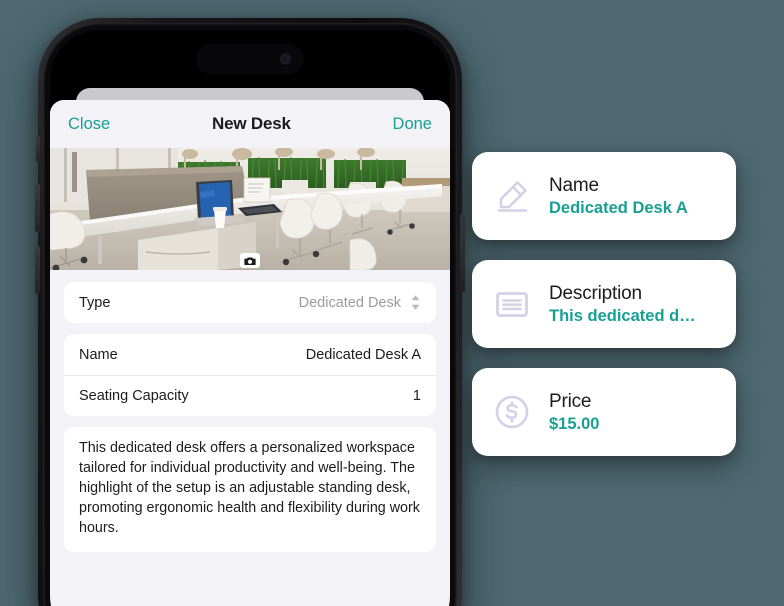 This screenshot has height=606, width=784. I want to click on camera-icon, so click(250, 261).